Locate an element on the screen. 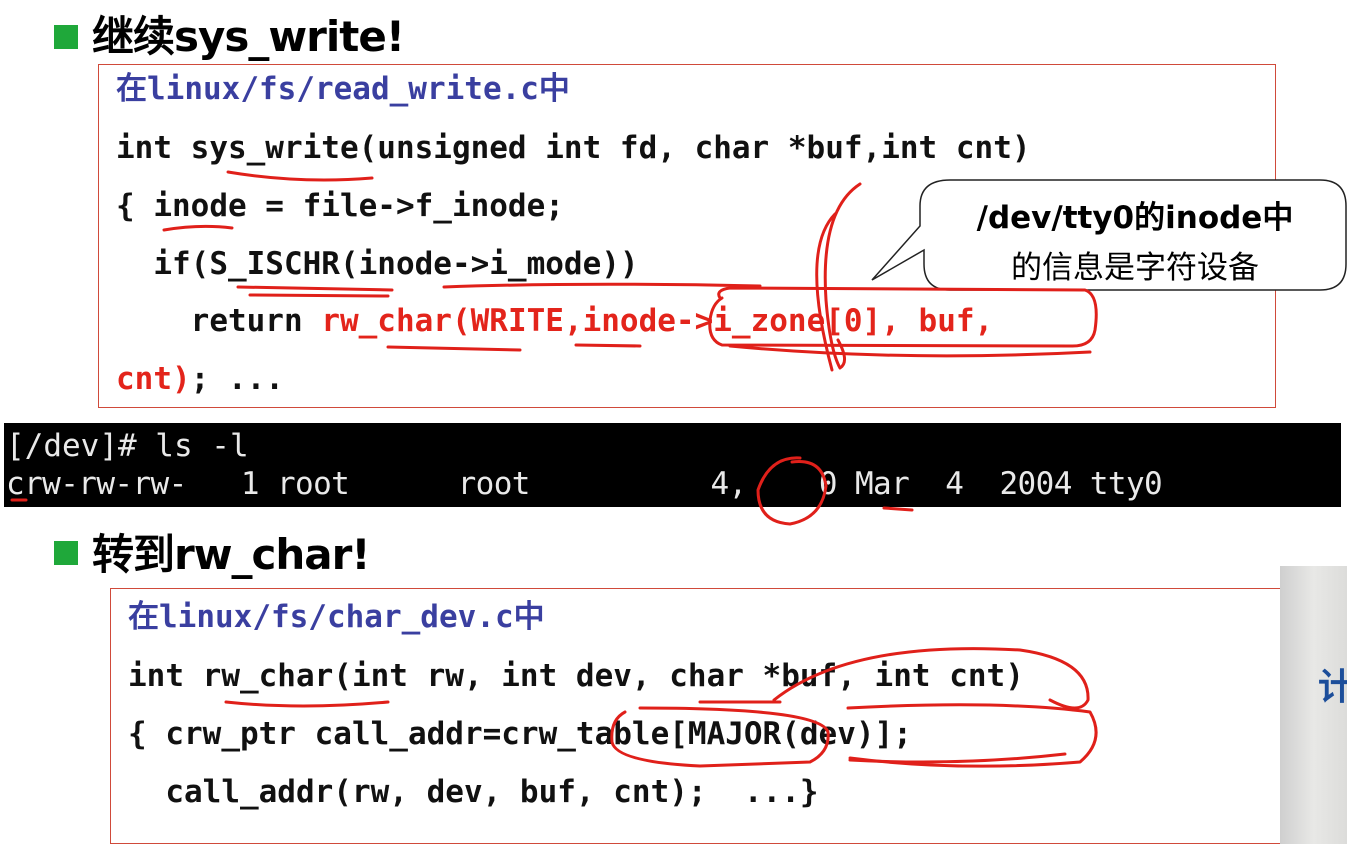 The width and height of the screenshot is (1347, 844). code-line-call-addr-invoke: call_addr(rw, dev, buf, cnt); ...} is located at coordinates (473, 792).